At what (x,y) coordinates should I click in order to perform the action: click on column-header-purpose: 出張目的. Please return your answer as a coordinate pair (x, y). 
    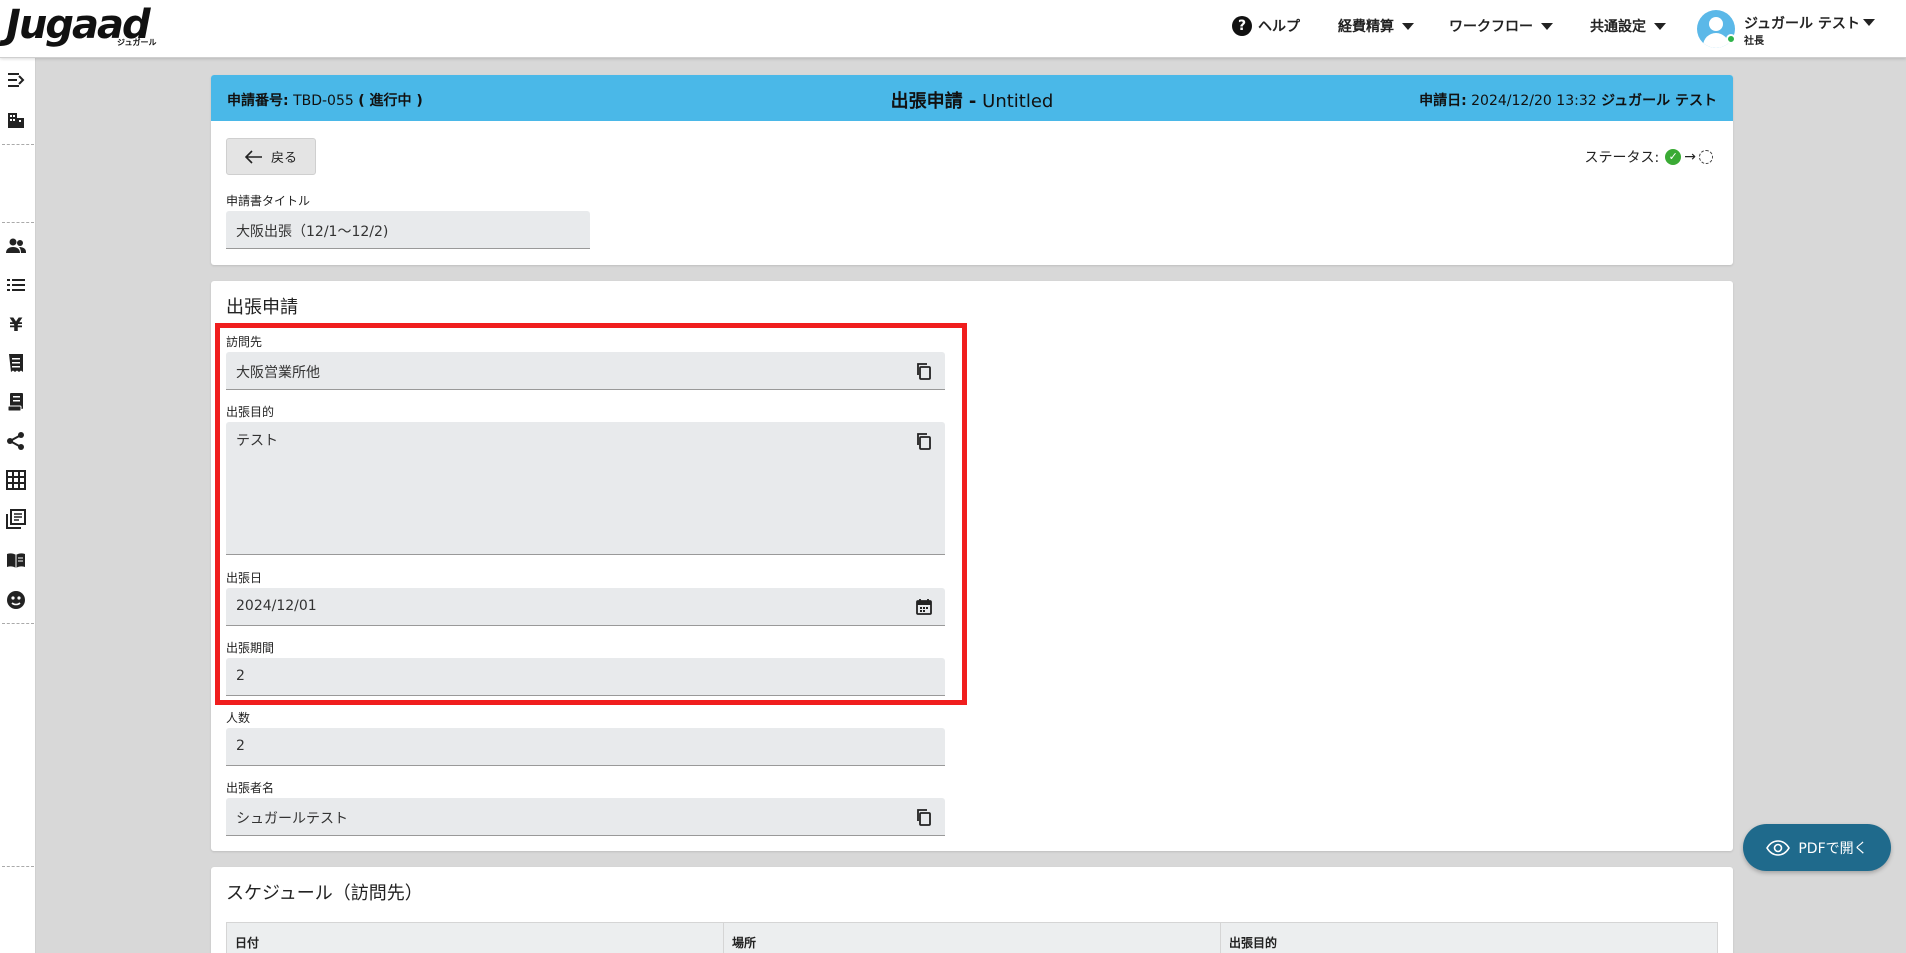
    Looking at the image, I should click on (1469, 938).